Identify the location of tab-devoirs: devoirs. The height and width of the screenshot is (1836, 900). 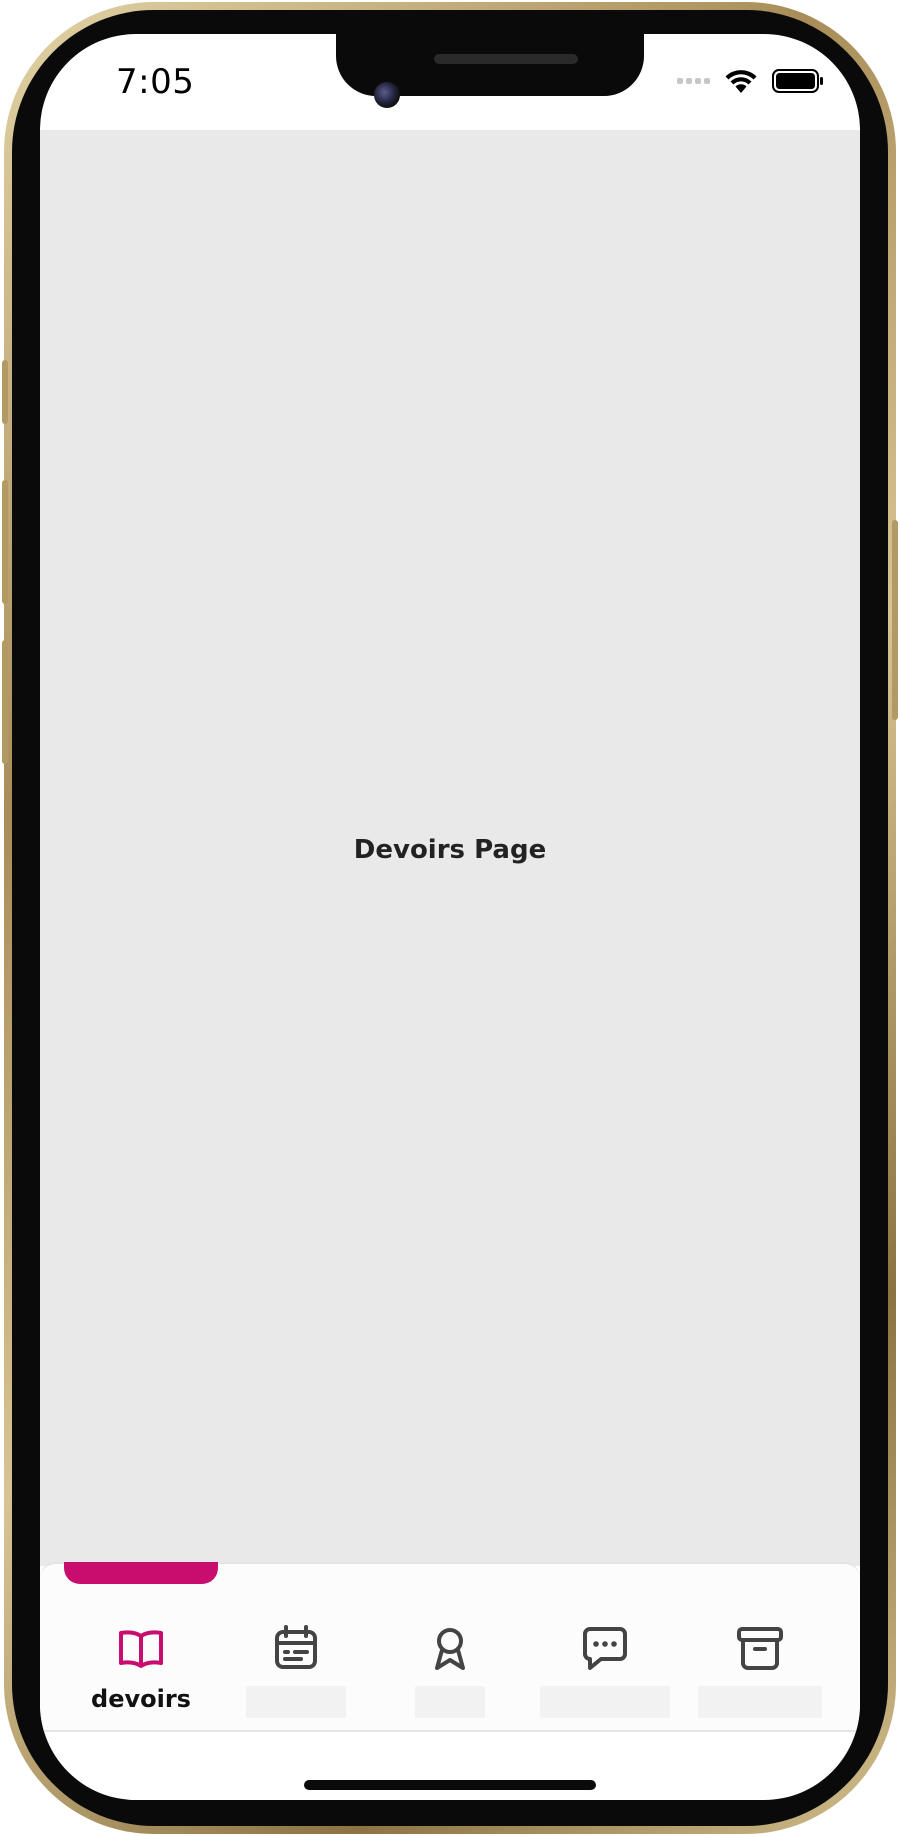
(141, 1647).